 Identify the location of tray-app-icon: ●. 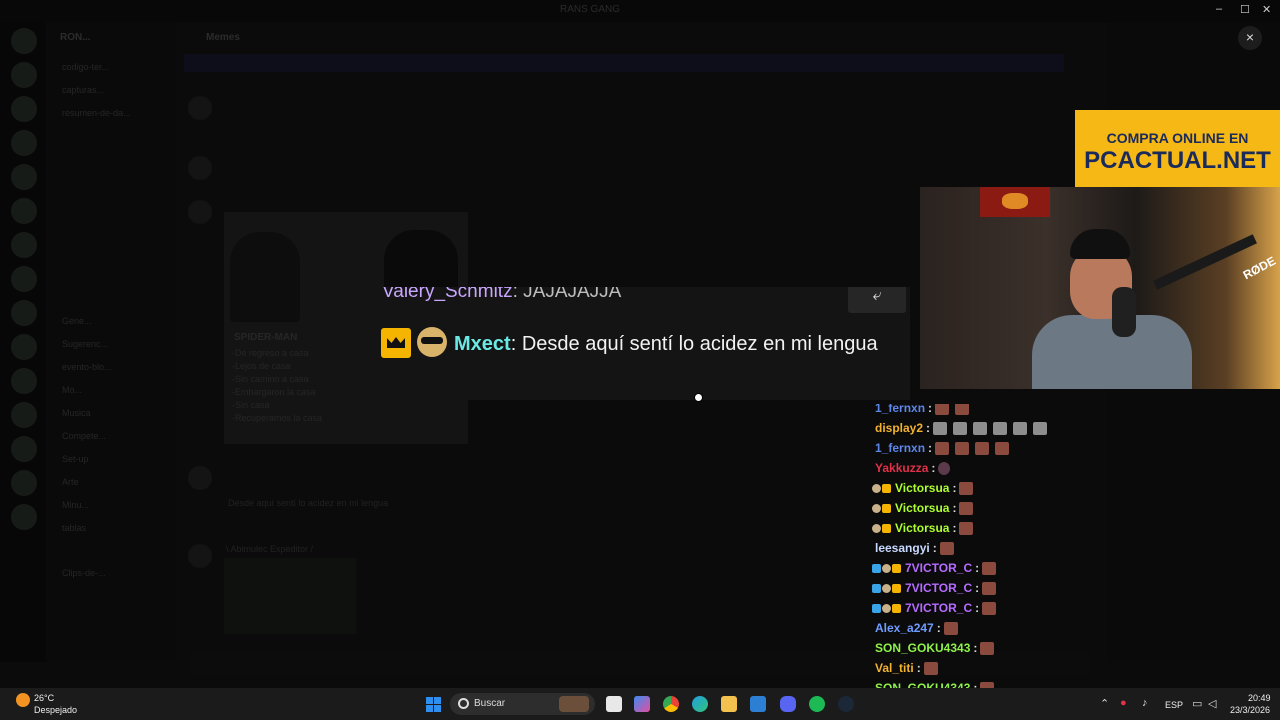
(1123, 703).